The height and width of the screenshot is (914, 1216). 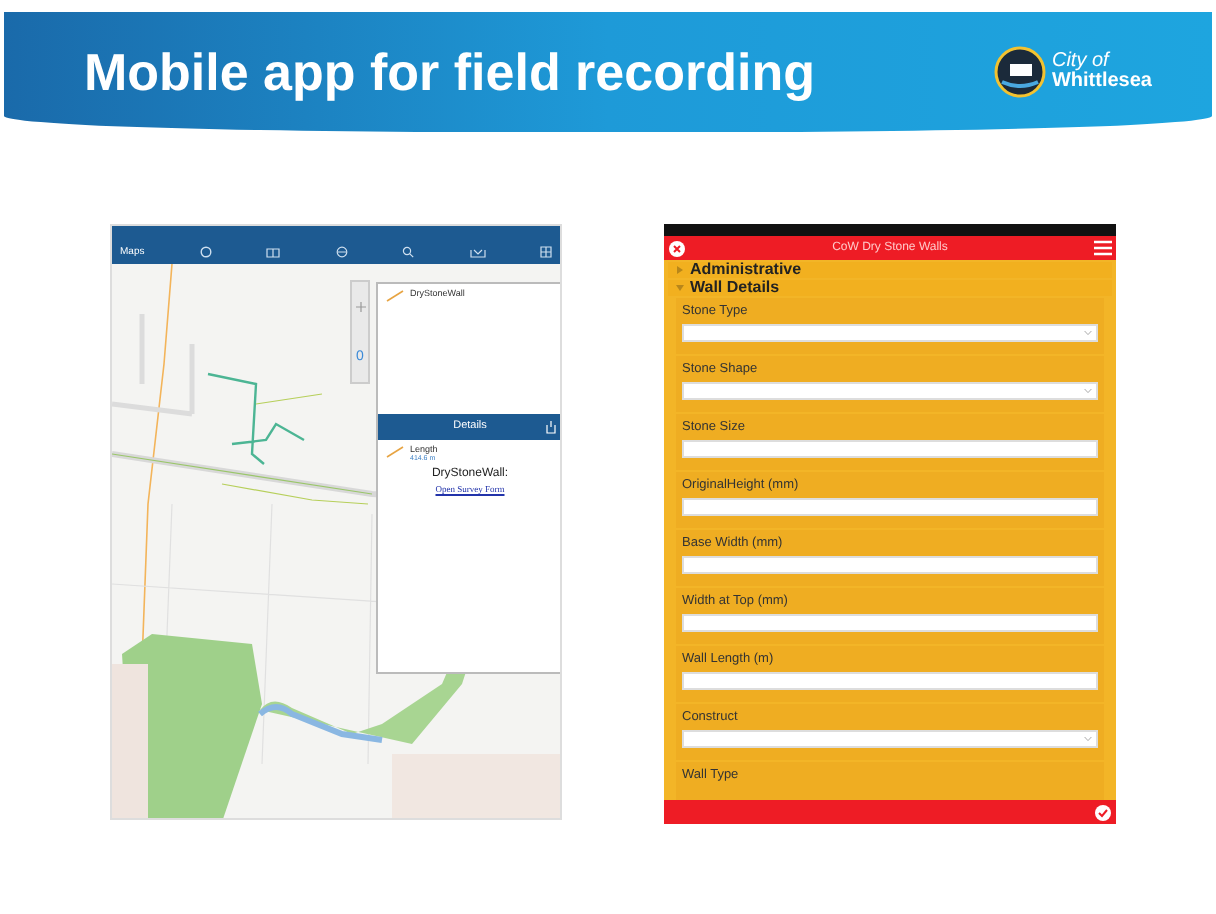 I want to click on section-header: Administrative, so click(x=890, y=270).